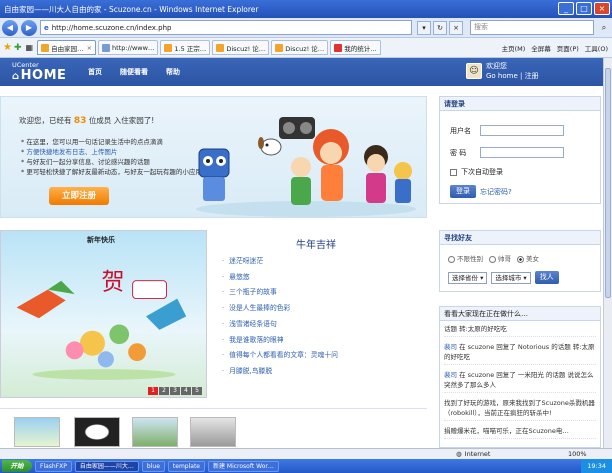  I want to click on forgot-password-link: 忘记密码?, so click(496, 192).